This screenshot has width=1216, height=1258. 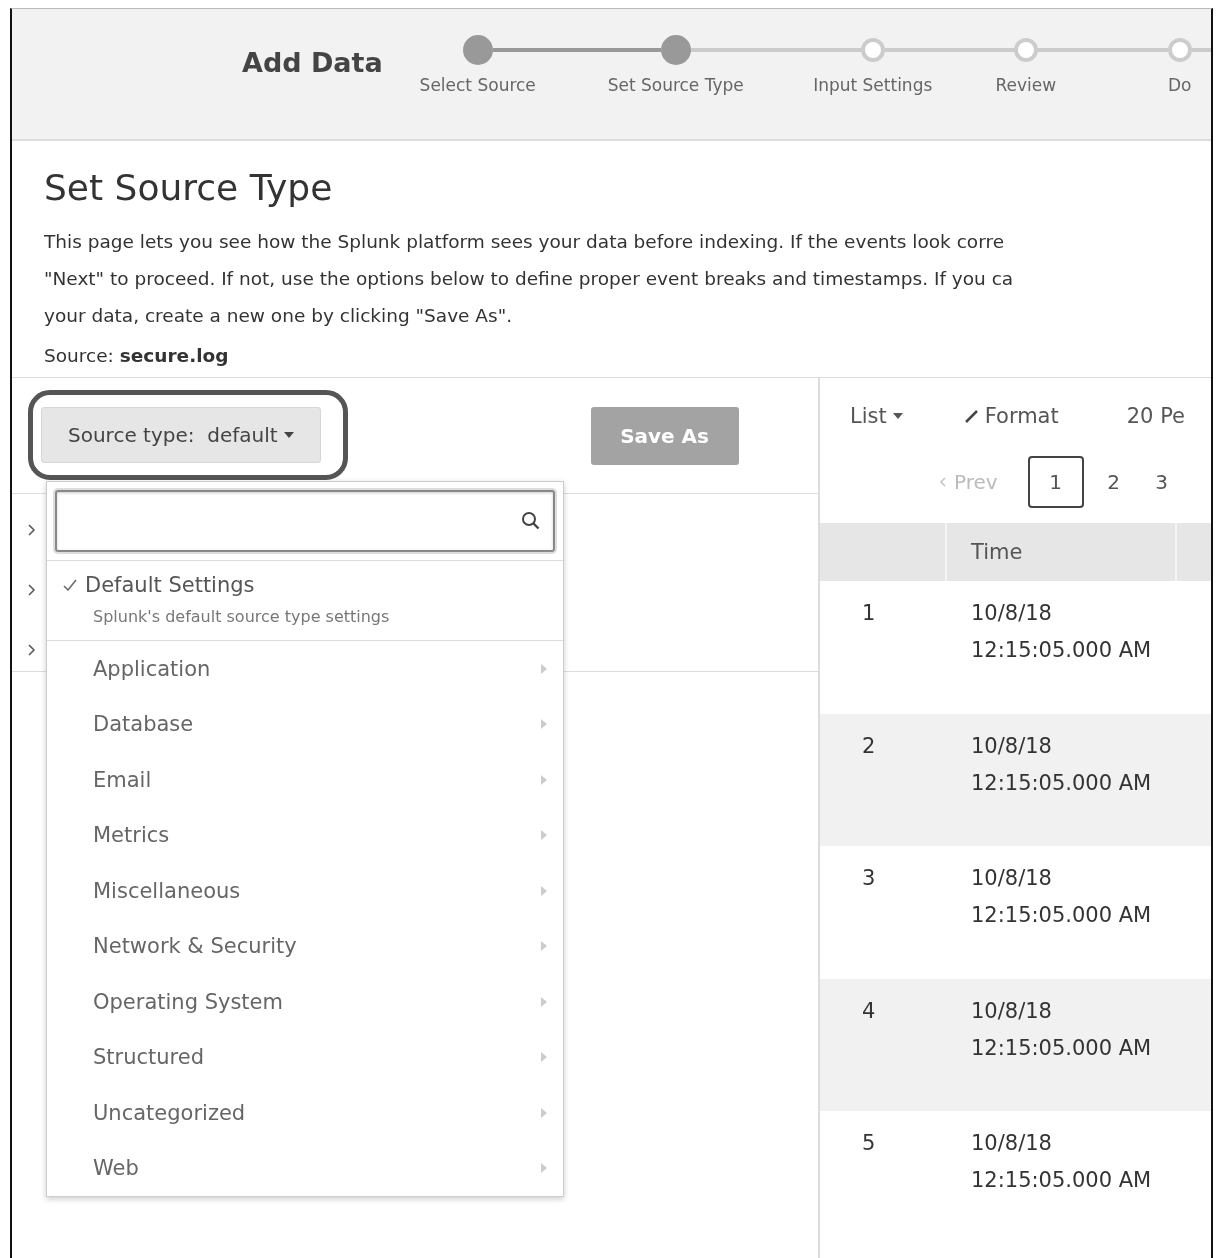 I want to click on page-title: Add Data, so click(x=312, y=63).